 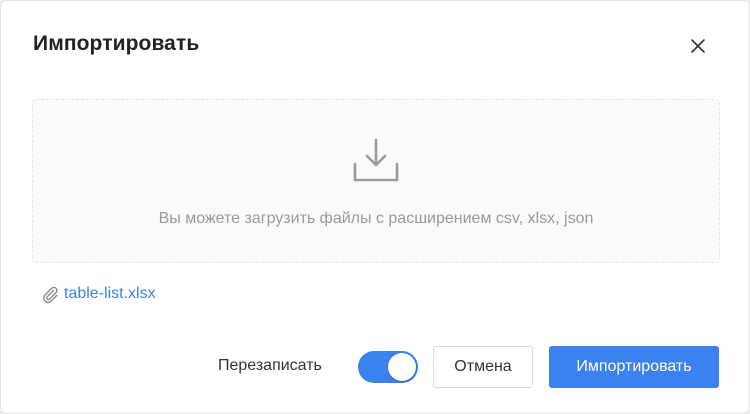 What do you see at coordinates (634, 367) in the screenshot?
I see `import-button: Импортировать` at bounding box center [634, 367].